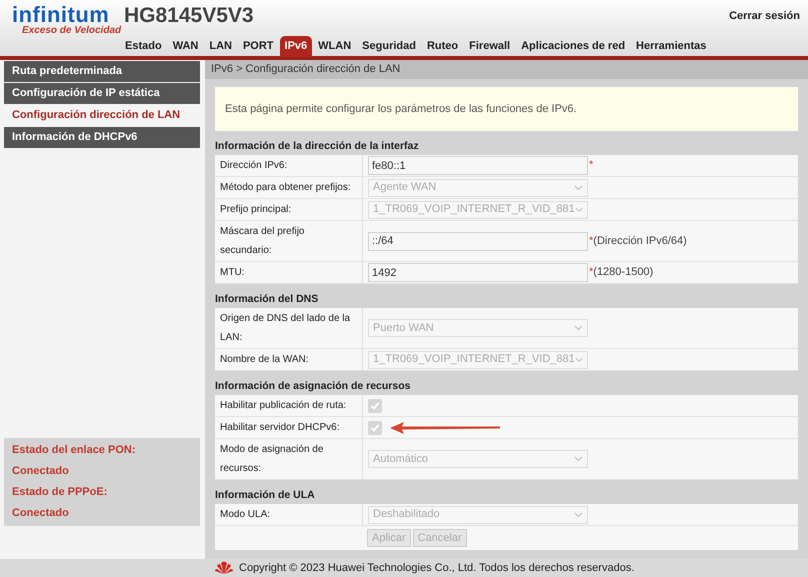  What do you see at coordinates (296, 46) in the screenshot?
I see `nav-tab: IPv6` at bounding box center [296, 46].